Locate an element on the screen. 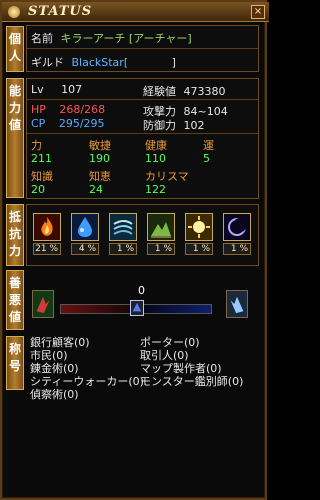  title-item: モンスター鑑別師(0) is located at coordinates (192, 381).